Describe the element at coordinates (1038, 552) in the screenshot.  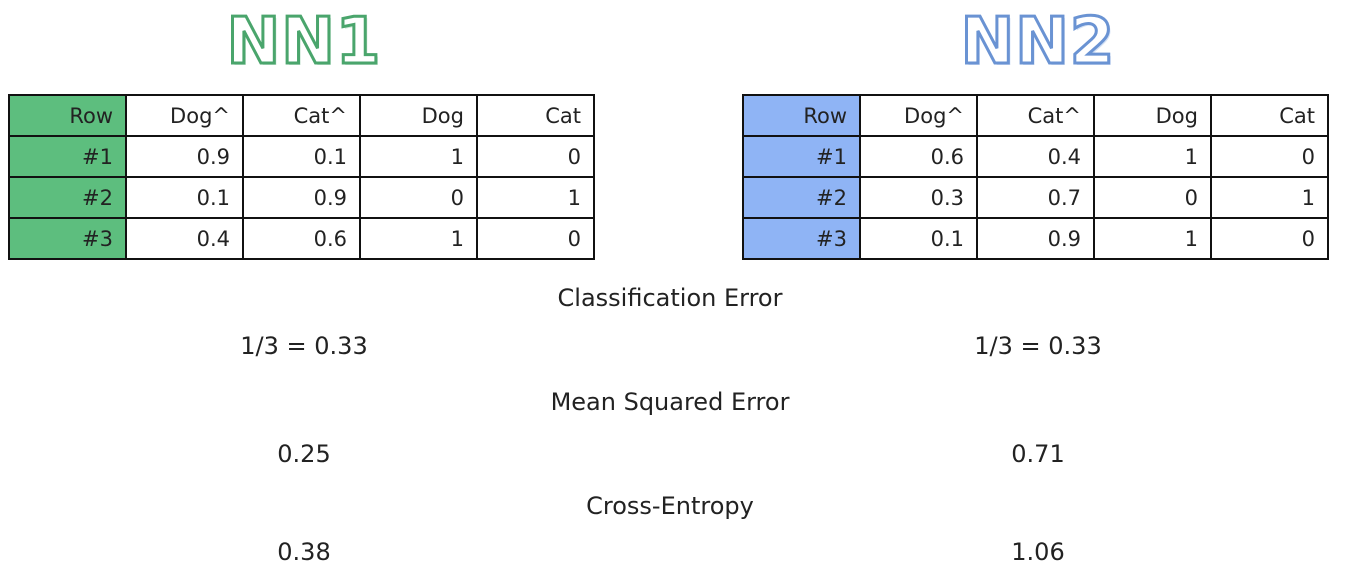
I see `nn2-cross-entropy-value: 1.06` at that location.